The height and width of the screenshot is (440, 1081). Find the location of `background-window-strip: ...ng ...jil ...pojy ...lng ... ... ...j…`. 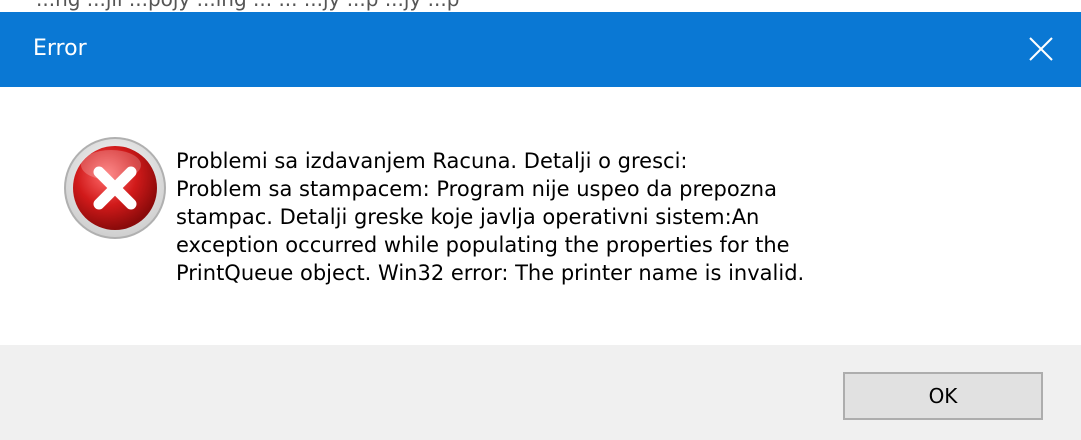

background-window-strip: ...ng ...jil ...pojy ...lng ... ... ...j… is located at coordinates (540, 6).